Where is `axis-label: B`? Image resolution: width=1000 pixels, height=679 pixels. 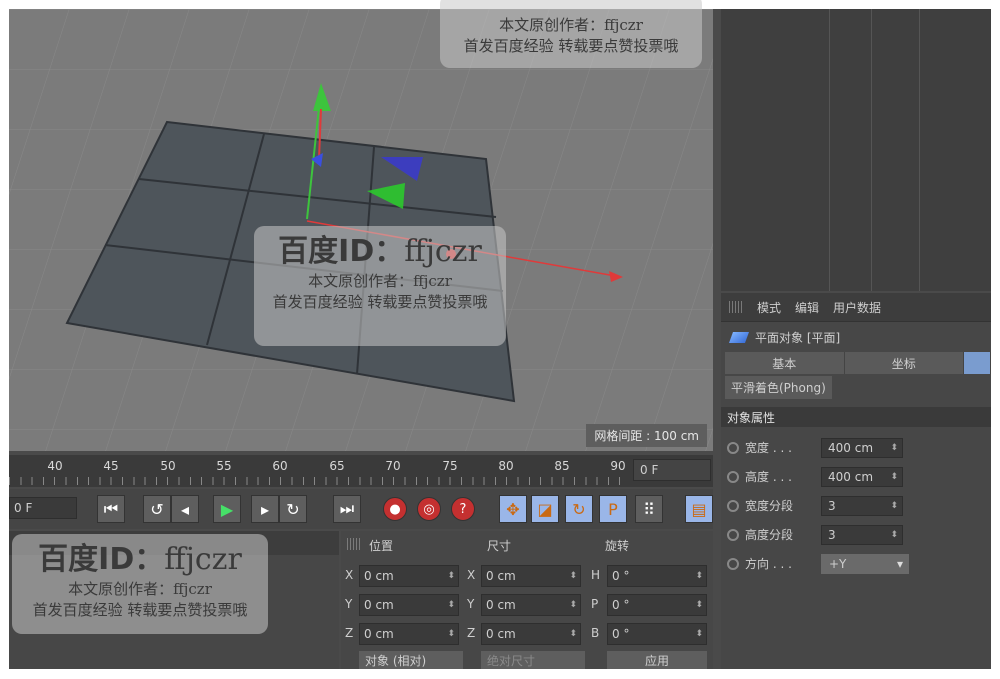 axis-label: B is located at coordinates (595, 633).